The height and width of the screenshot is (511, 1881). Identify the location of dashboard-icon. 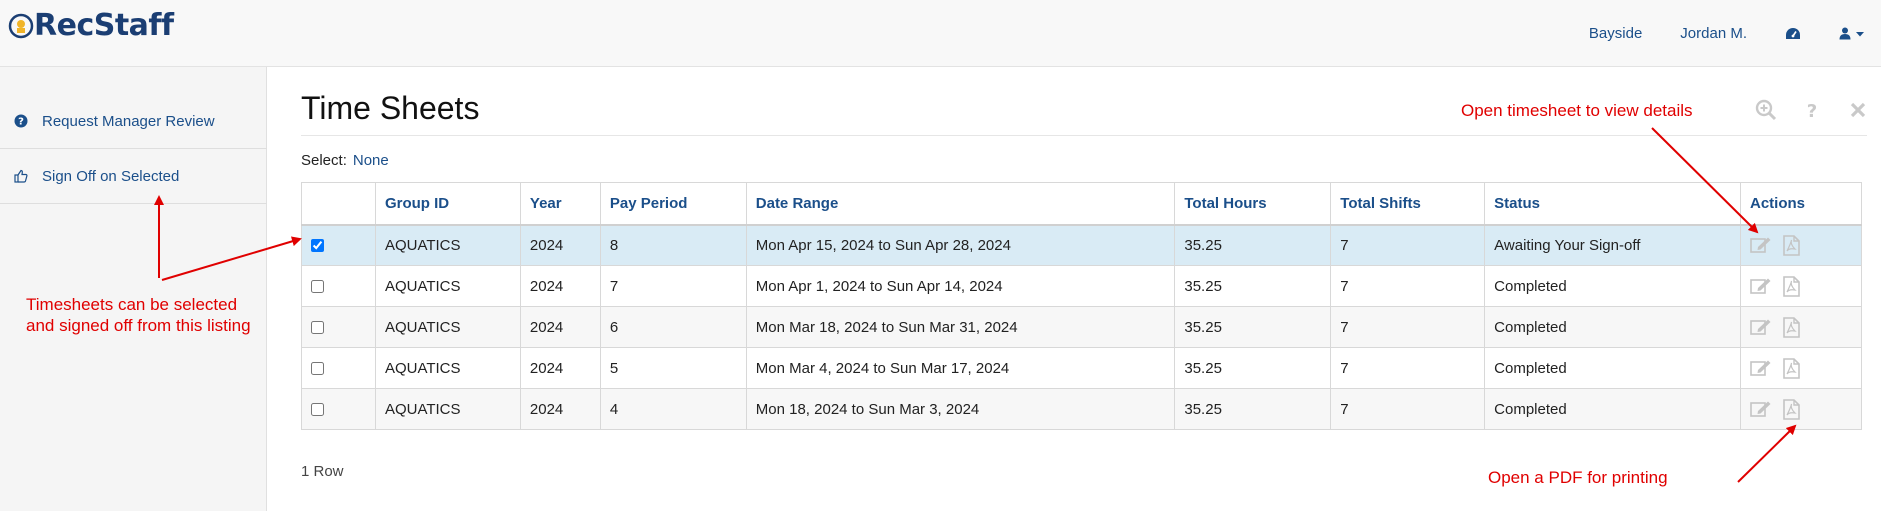
(1793, 34).